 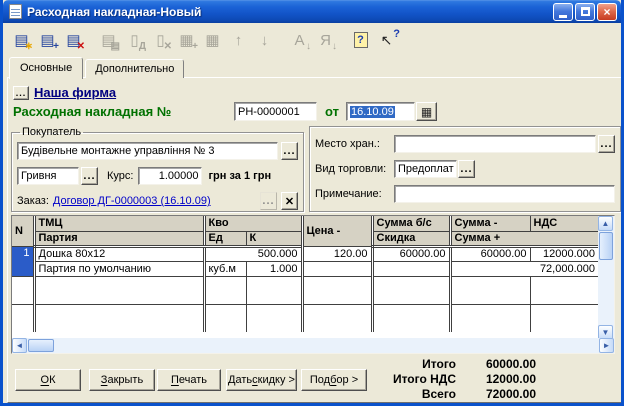 What do you see at coordinates (336, 268) in the screenshot?
I see `item-discount-cell` at bounding box center [336, 268].